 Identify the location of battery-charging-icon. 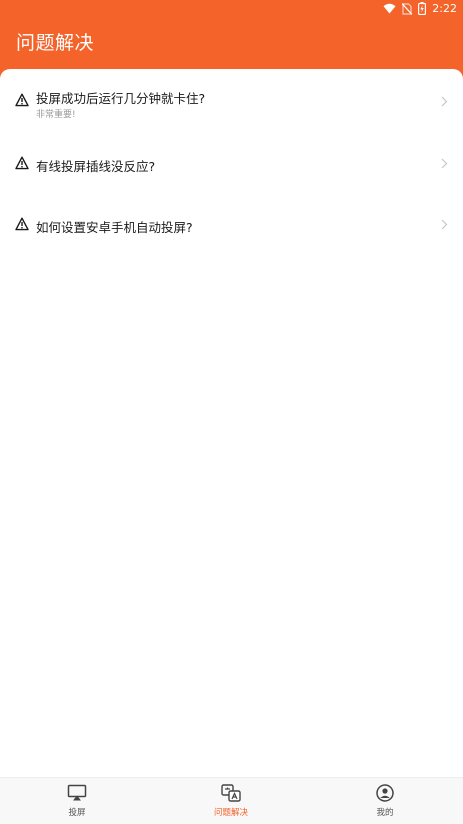
(422, 8).